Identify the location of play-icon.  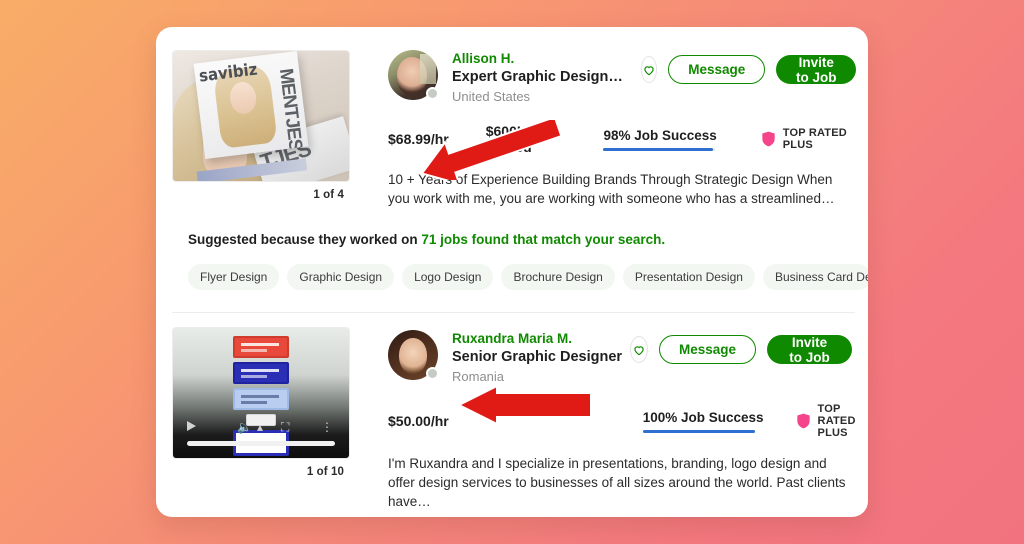
(191, 426).